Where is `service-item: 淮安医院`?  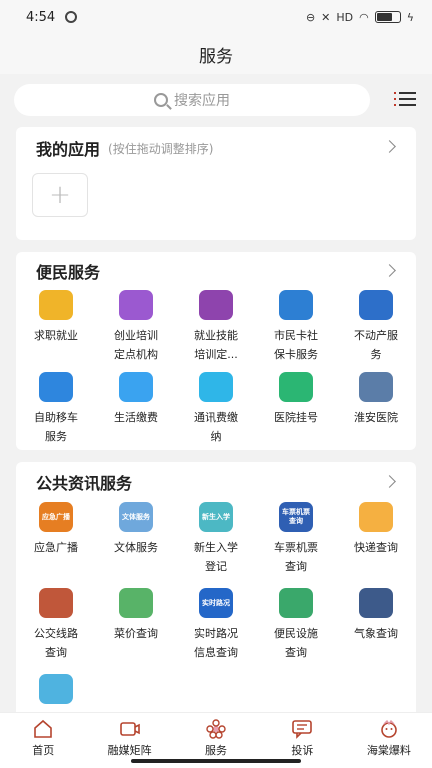 service-item: 淮安医院 is located at coordinates (376, 413).